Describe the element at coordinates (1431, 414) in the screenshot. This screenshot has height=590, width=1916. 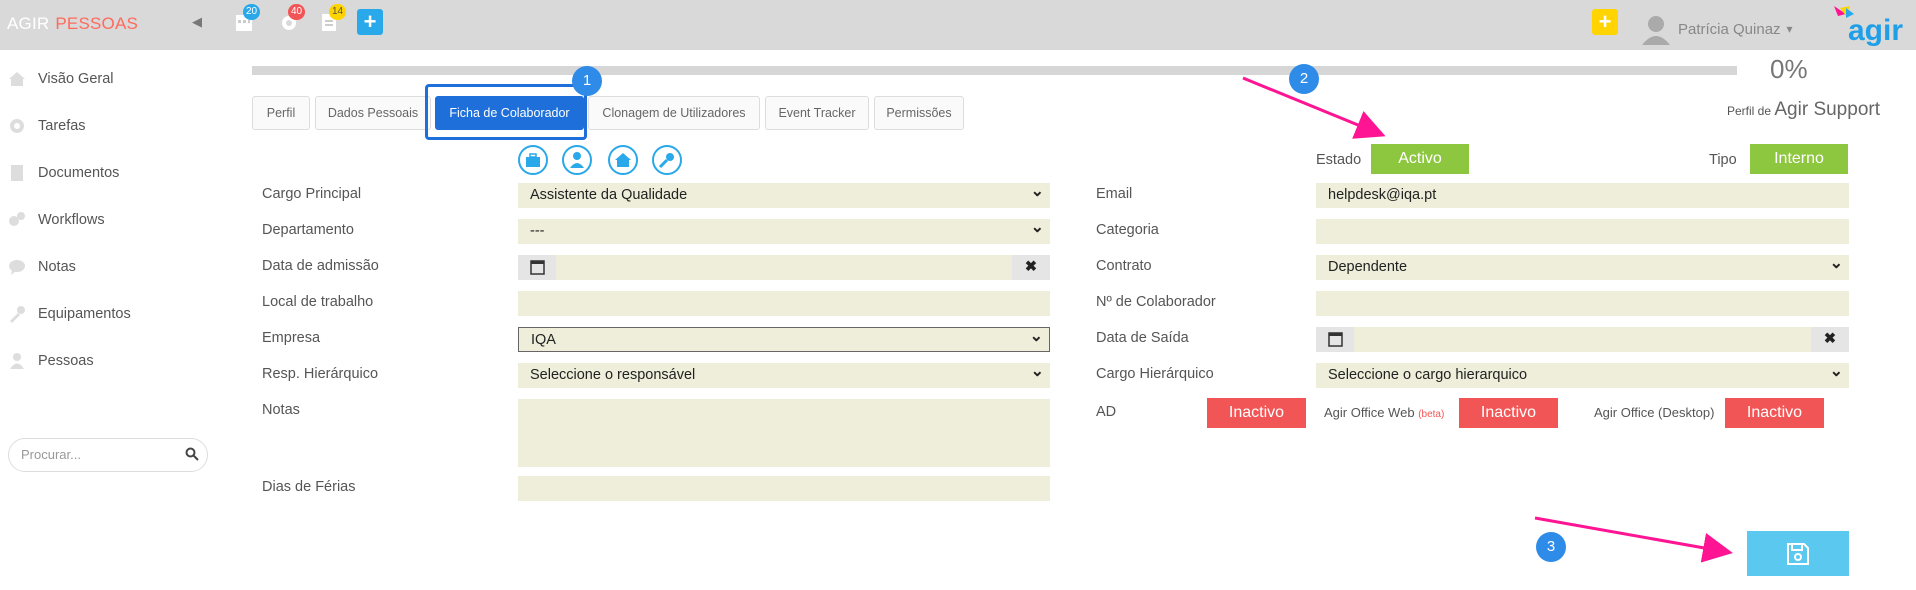
I see `beta-tag: (beta)` at that location.